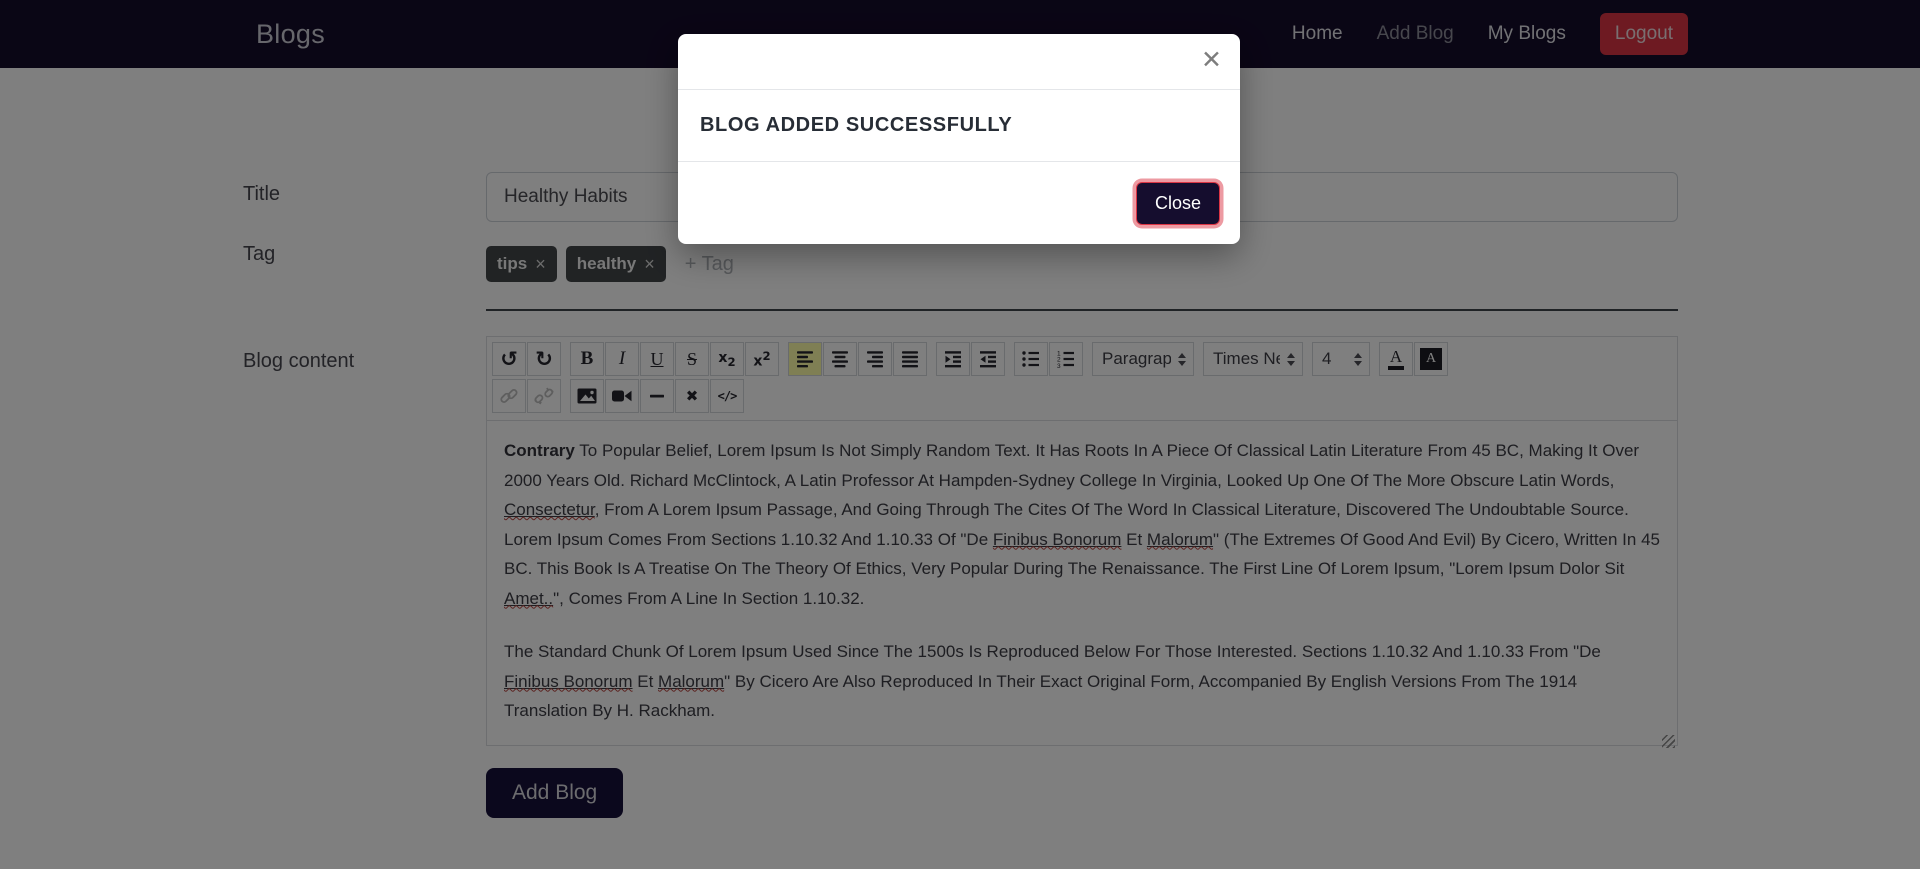 The image size is (1920, 869). Describe the element at coordinates (1211, 59) in the screenshot. I see `close-icon: ✕` at that location.